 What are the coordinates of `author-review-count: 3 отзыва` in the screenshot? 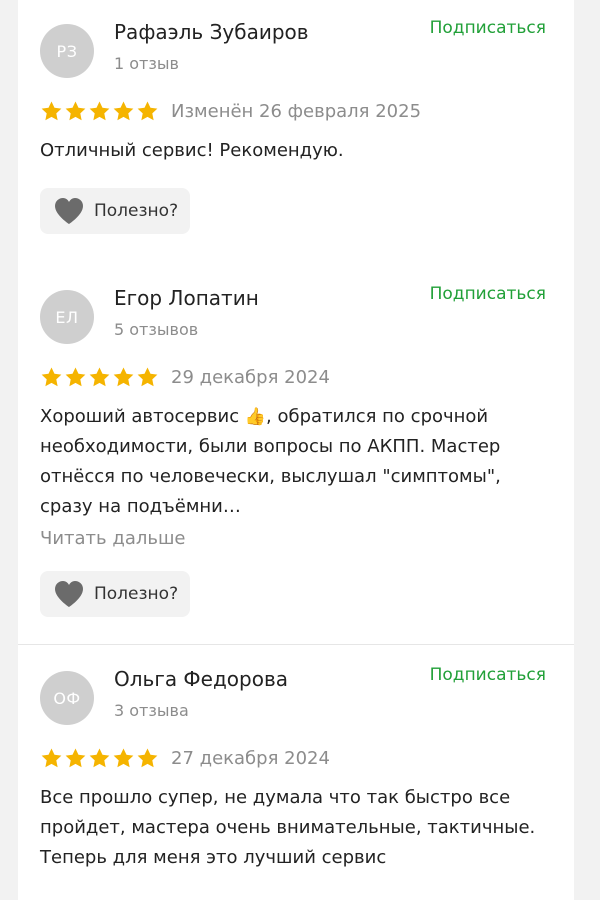 It's located at (151, 710).